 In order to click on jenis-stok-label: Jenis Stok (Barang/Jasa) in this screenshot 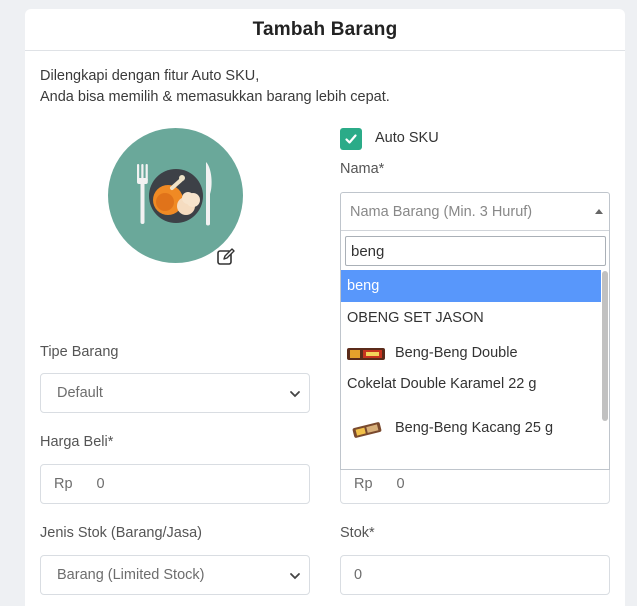, I will do `click(121, 533)`.